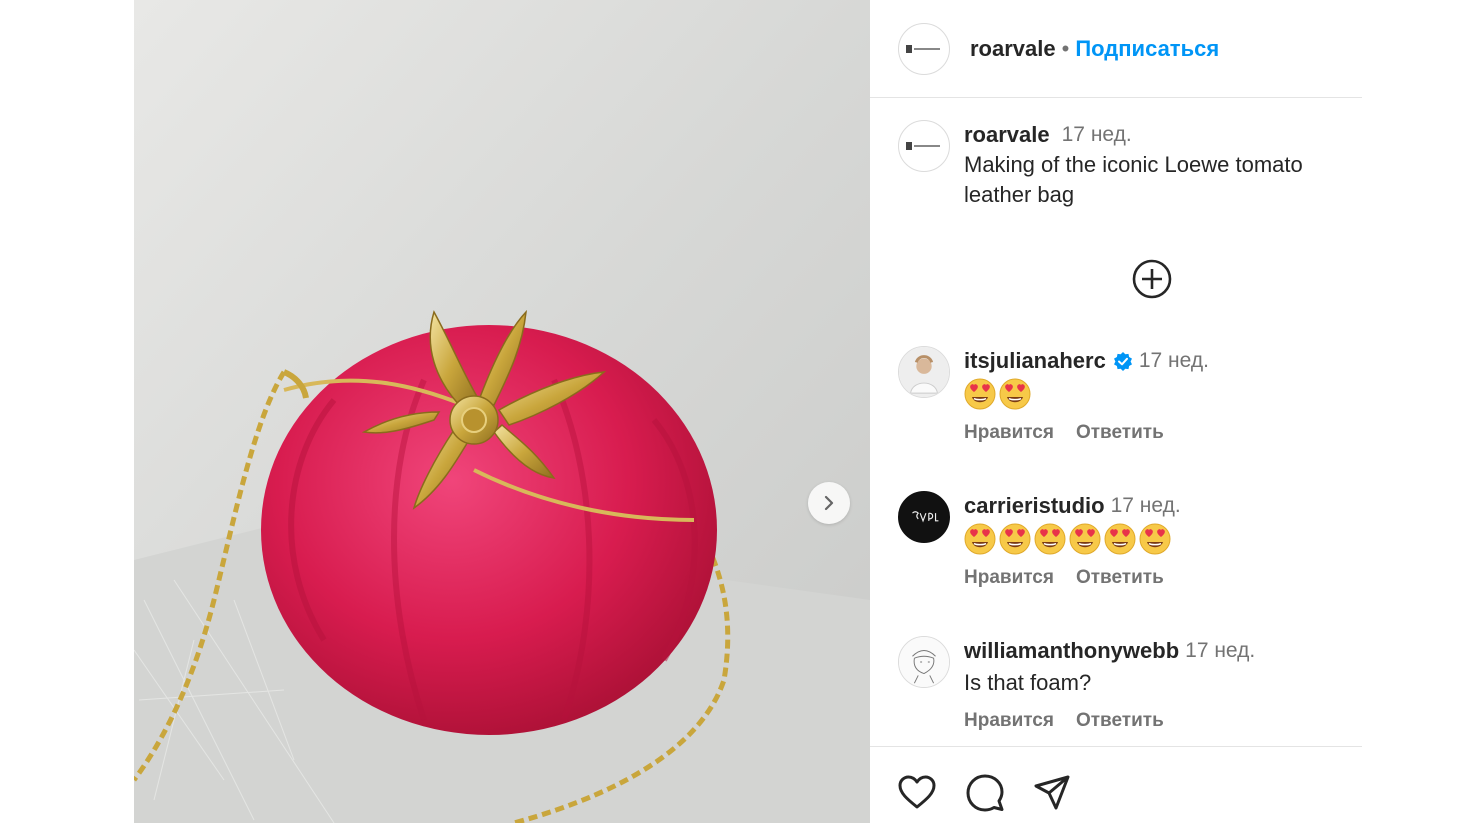 This screenshot has width=1464, height=823. What do you see at coordinates (1097, 135) in the screenshot?
I see `caption-time: 17 нед.` at bounding box center [1097, 135].